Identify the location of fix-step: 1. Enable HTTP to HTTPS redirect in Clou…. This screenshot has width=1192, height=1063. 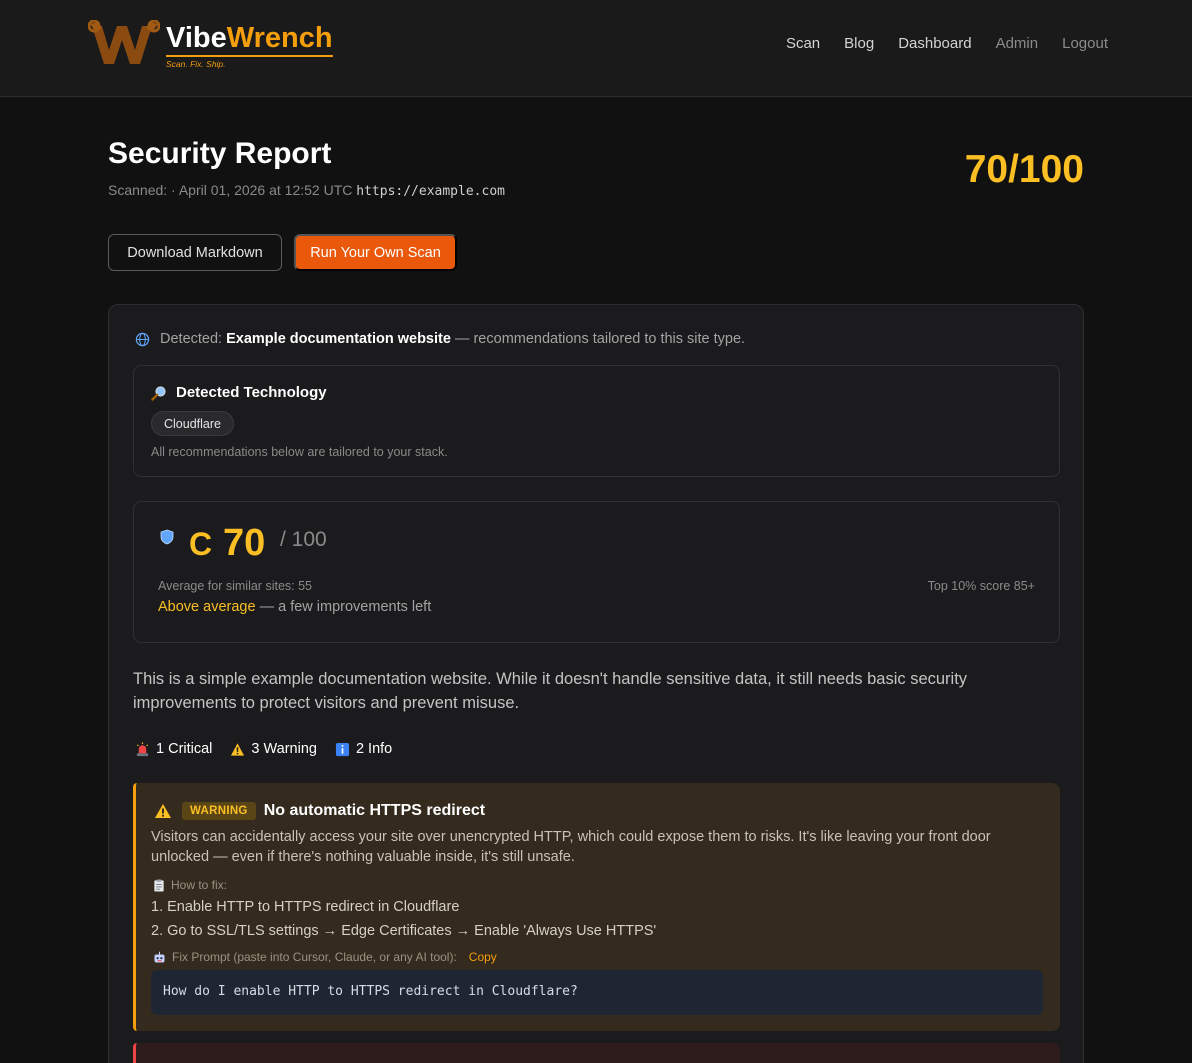
(305, 907).